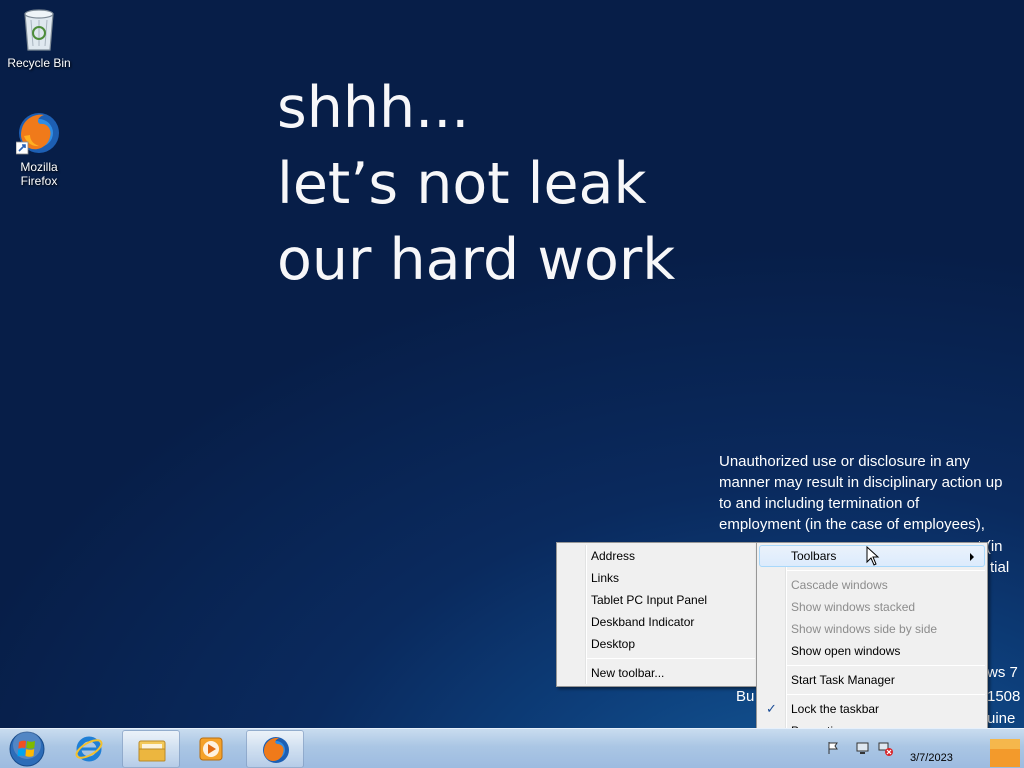 Image resolution: width=1024 pixels, height=768 pixels. Describe the element at coordinates (657, 622) in the screenshot. I see `menu-item-deskband-indicator: Deskband Indicator` at that location.